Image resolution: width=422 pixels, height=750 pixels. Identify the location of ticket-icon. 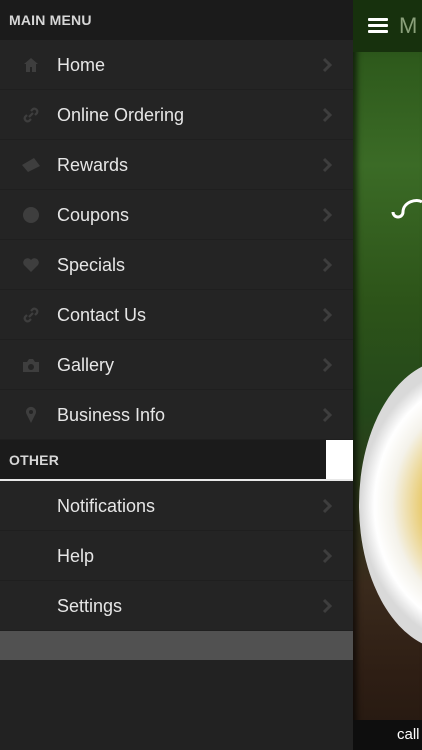
(31, 165).